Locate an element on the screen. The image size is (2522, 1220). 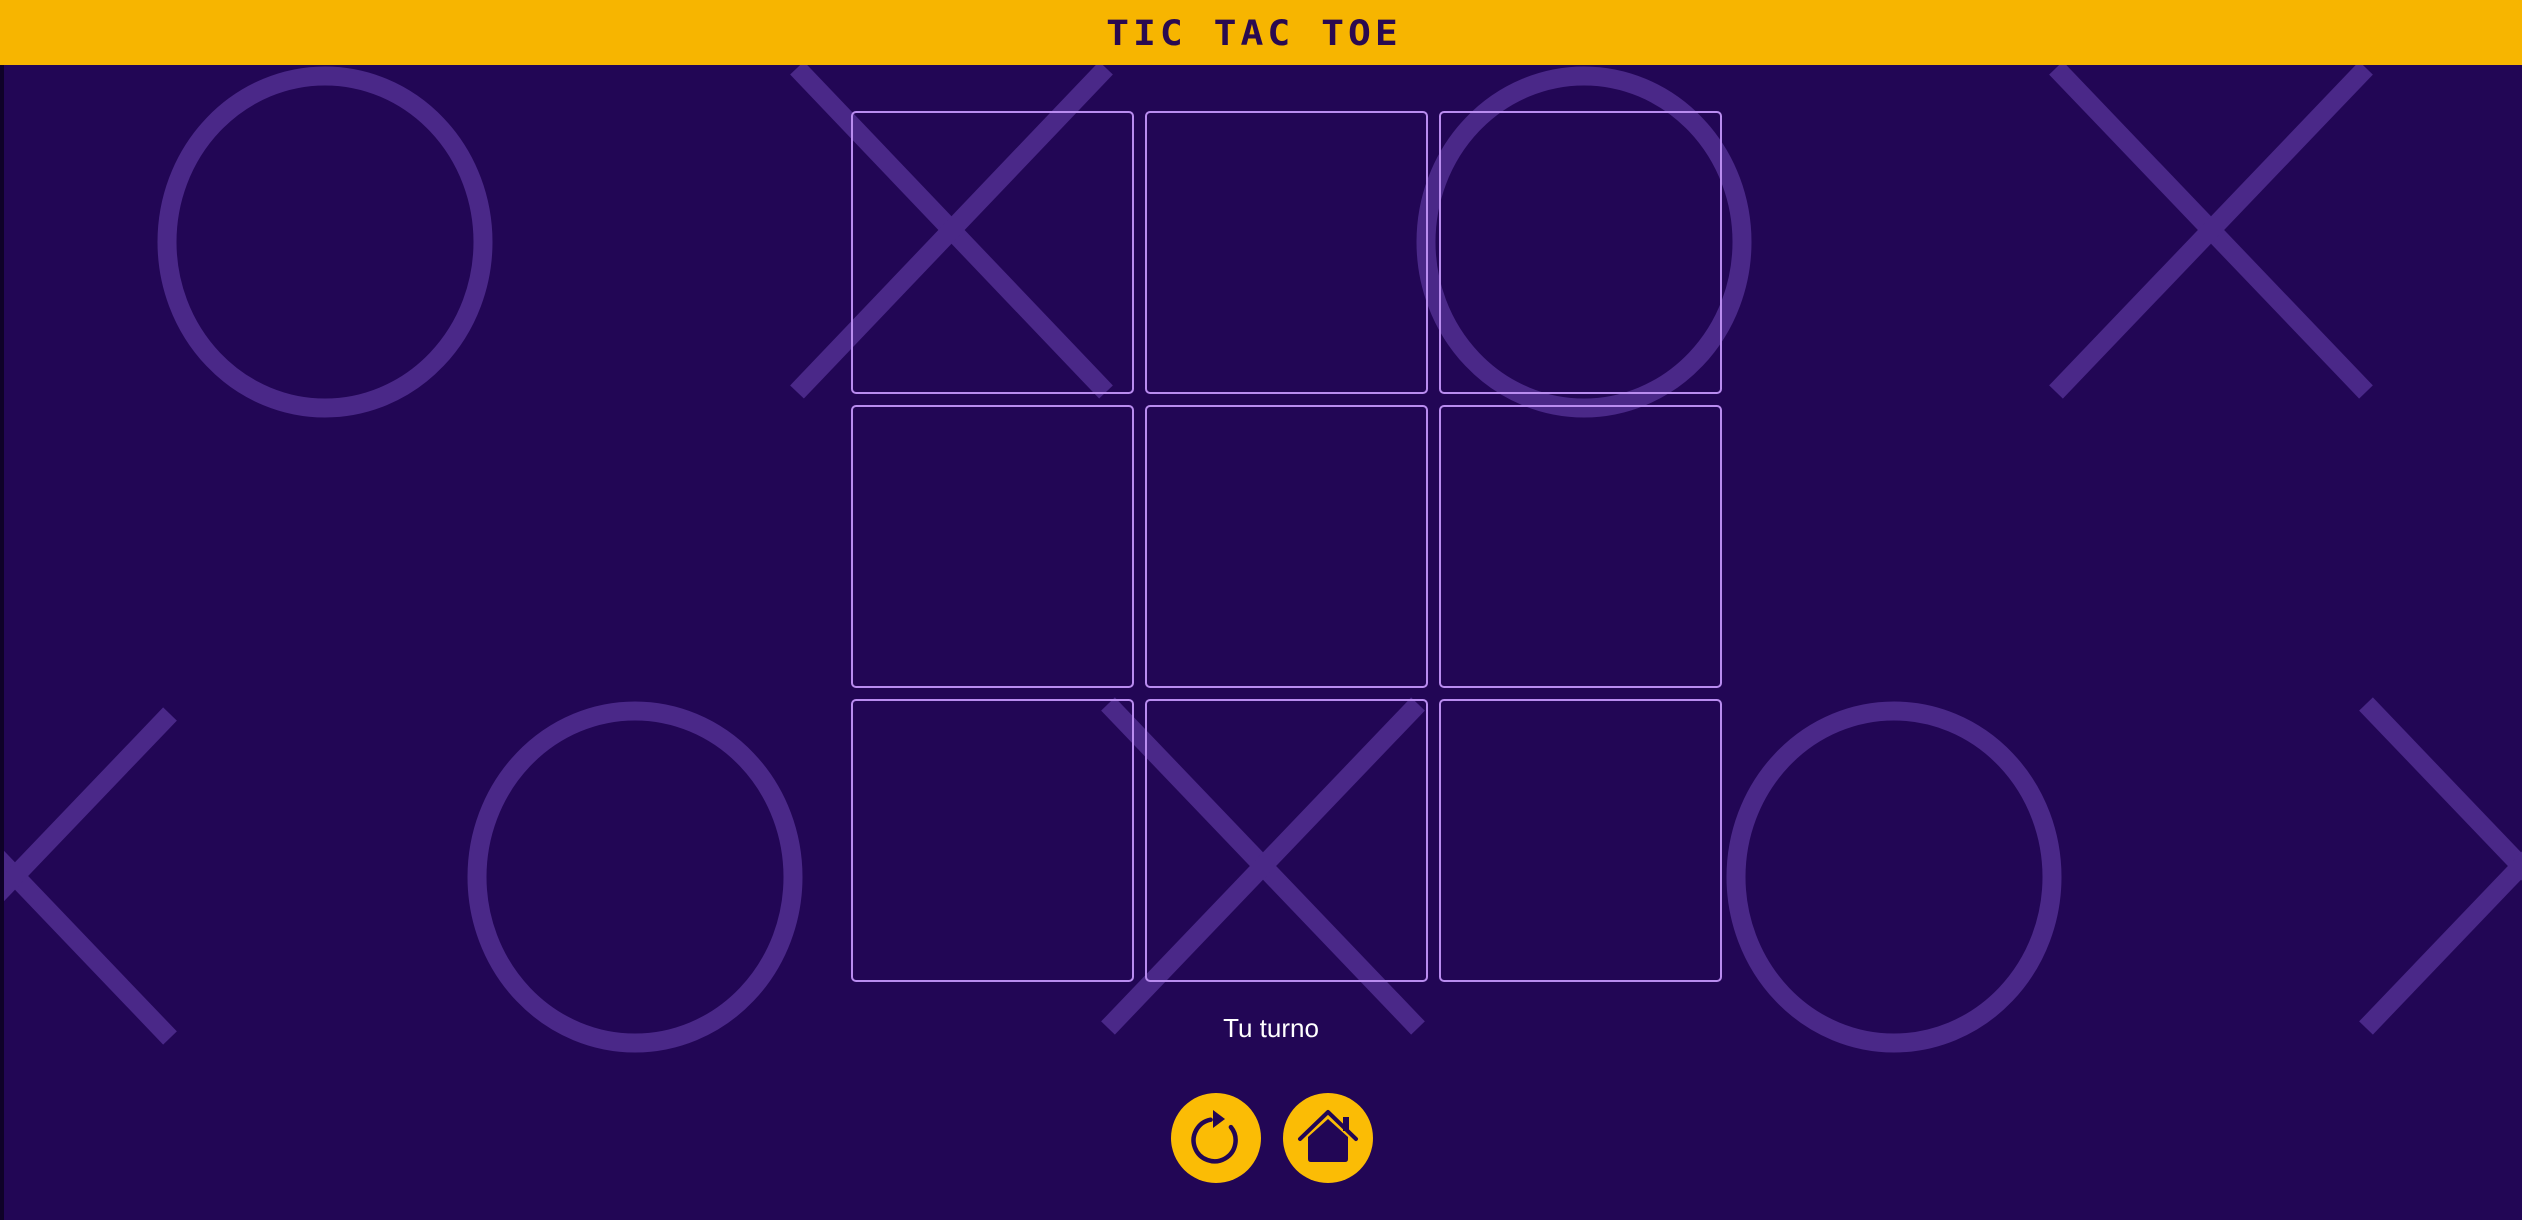
home-button is located at coordinates (1328, 1138).